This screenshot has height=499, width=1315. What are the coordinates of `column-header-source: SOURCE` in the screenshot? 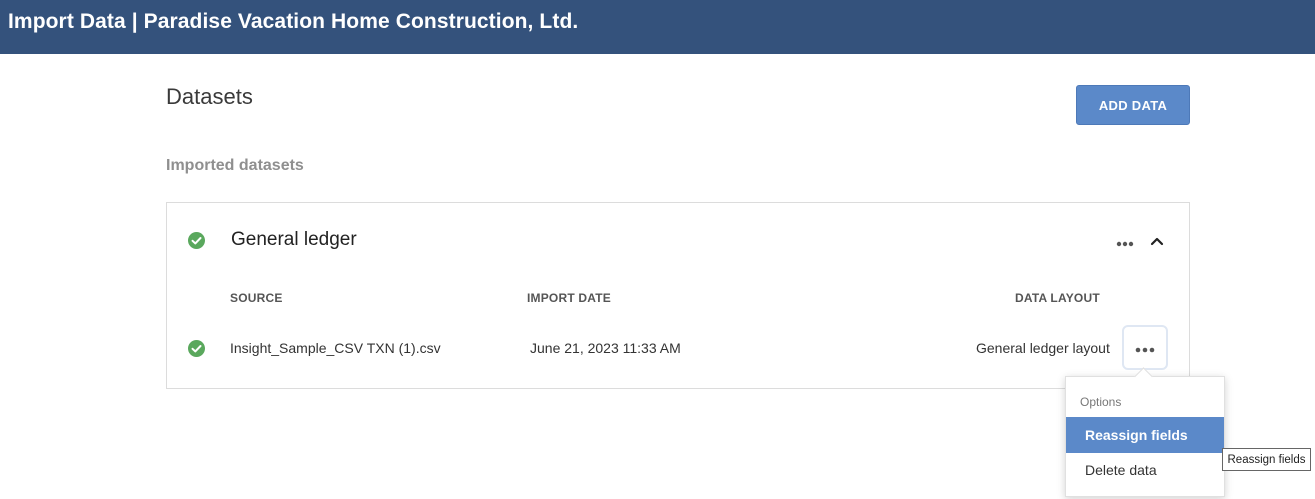 It's located at (256, 298).